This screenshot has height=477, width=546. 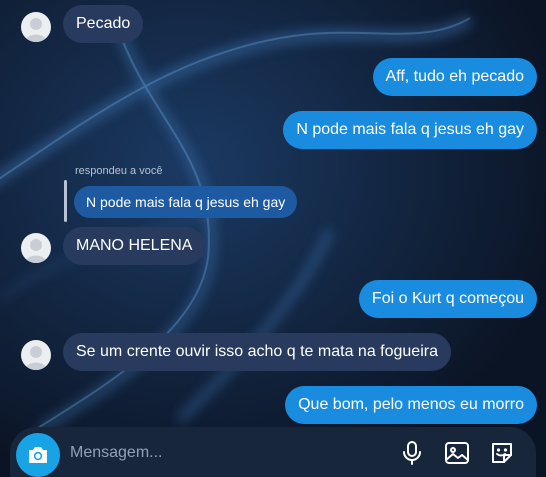 I want to click on microphone-icon, so click(x=412, y=453).